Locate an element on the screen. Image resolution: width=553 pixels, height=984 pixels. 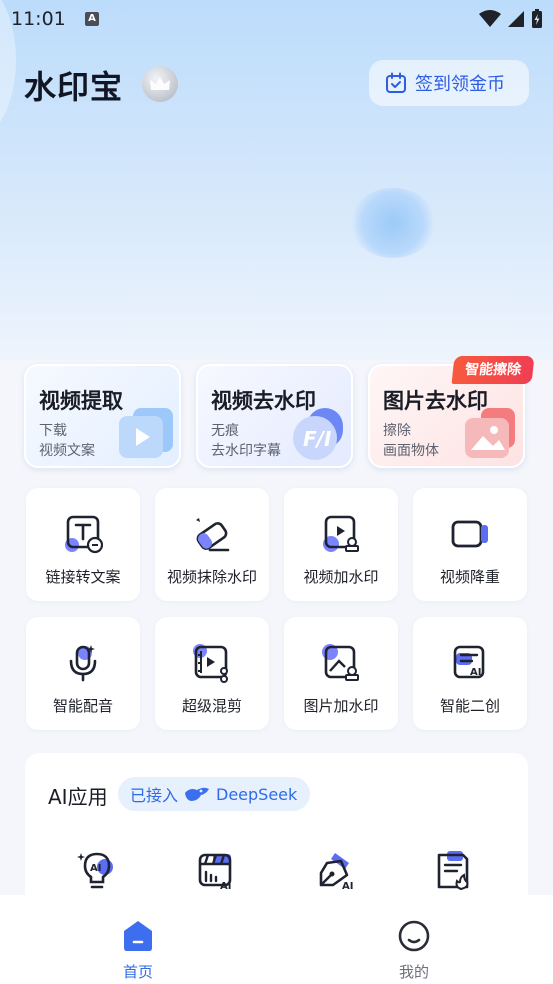
tool-super-mix-cut: 超级混剪 is located at coordinates (212, 673).